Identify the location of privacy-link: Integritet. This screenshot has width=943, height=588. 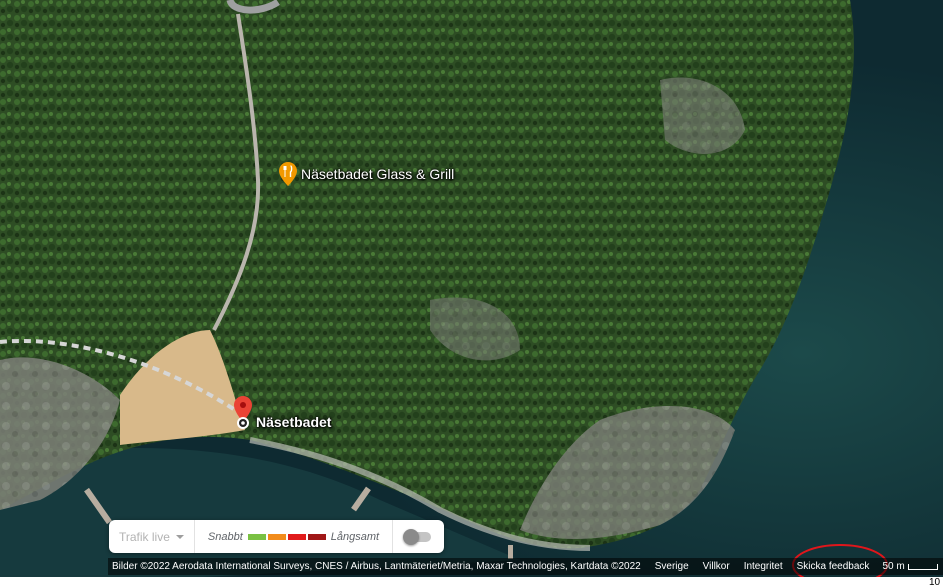
(763, 566).